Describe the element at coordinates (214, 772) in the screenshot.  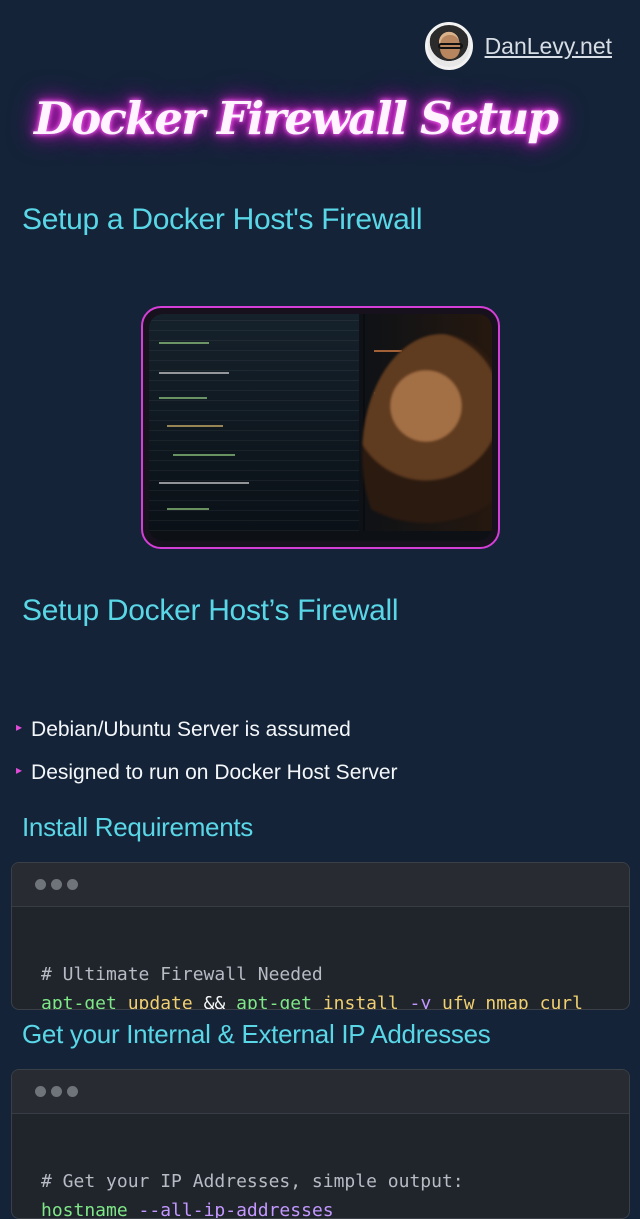
I see `list-item-text: Designed to run on Docker Host Server` at that location.